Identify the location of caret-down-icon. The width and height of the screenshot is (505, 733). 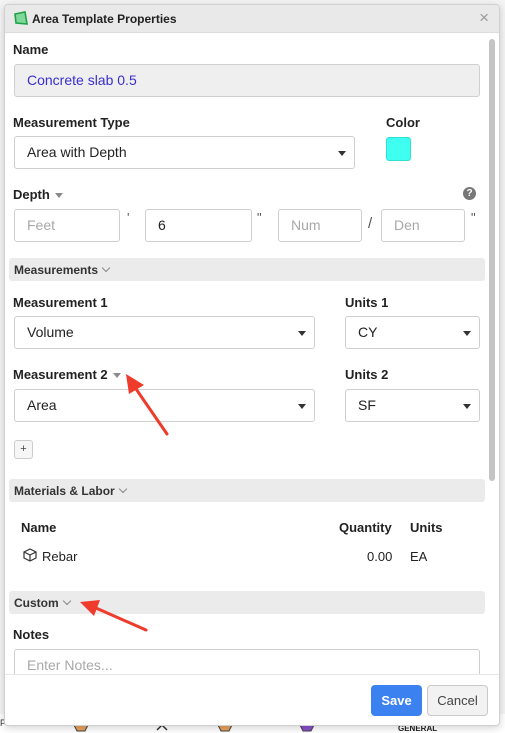
(58, 196).